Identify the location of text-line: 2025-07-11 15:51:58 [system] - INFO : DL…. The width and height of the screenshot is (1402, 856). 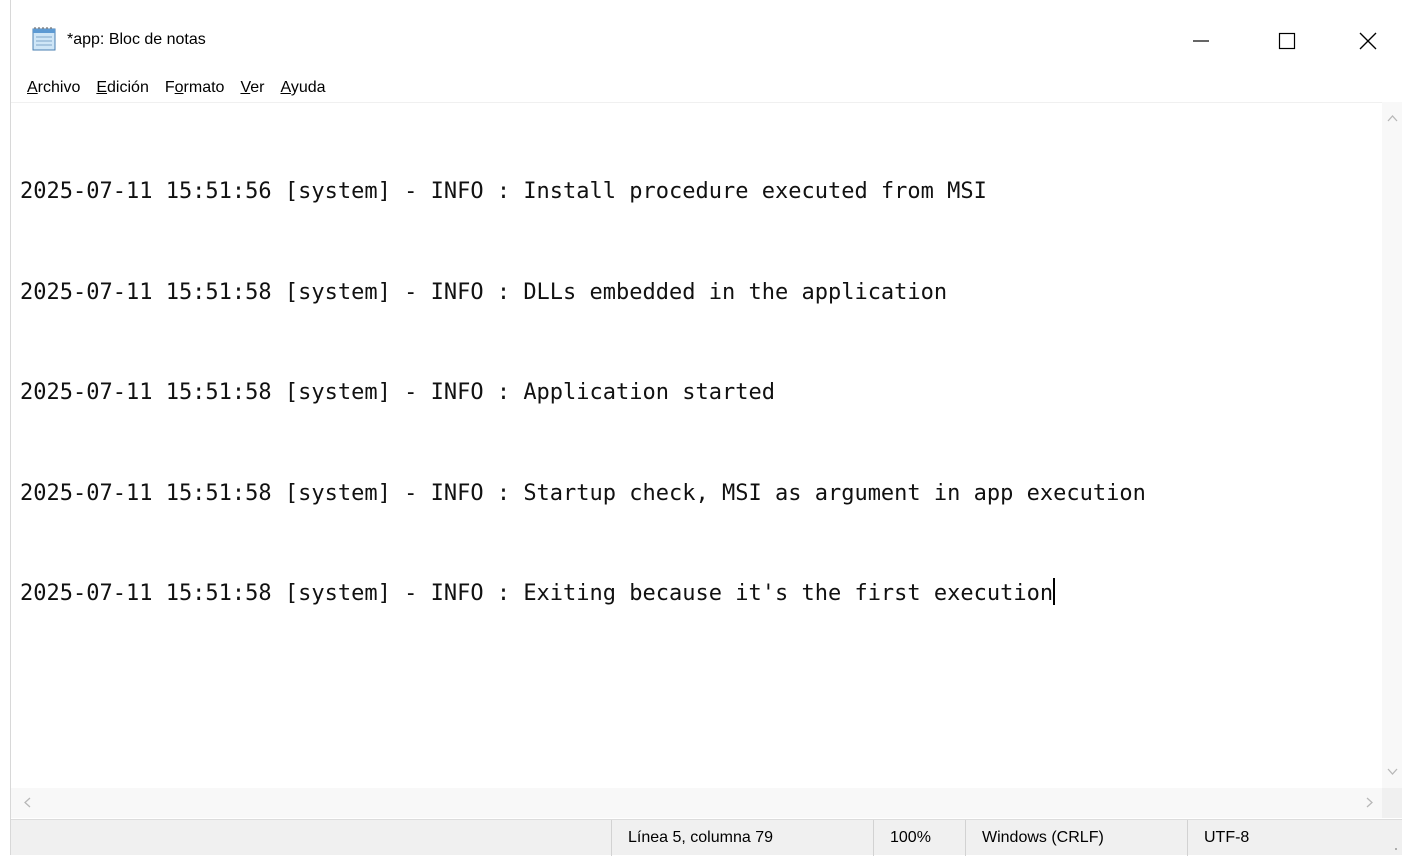
(484, 292).